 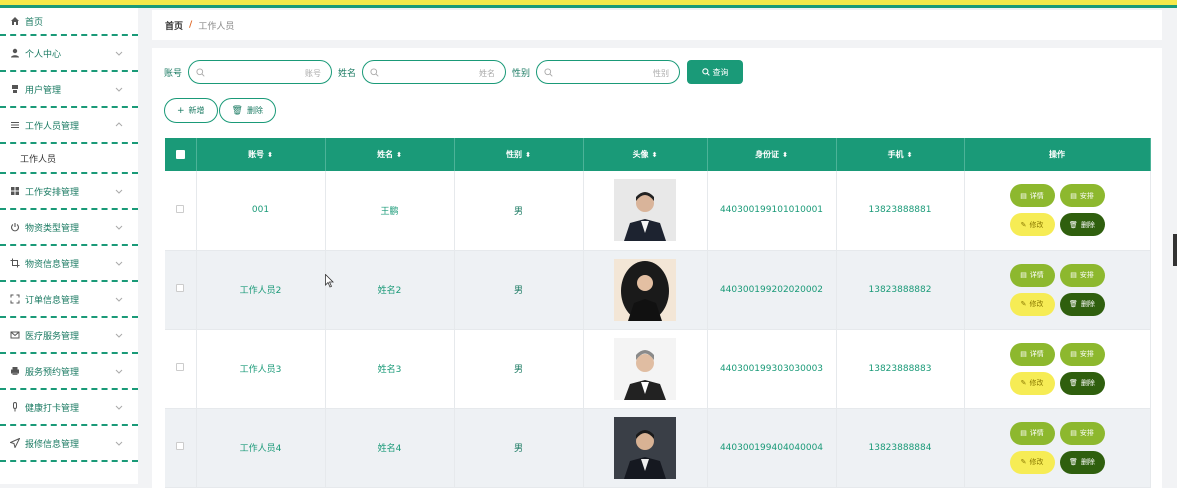 I want to click on scrollbar-thumb, so click(x=1175, y=250).